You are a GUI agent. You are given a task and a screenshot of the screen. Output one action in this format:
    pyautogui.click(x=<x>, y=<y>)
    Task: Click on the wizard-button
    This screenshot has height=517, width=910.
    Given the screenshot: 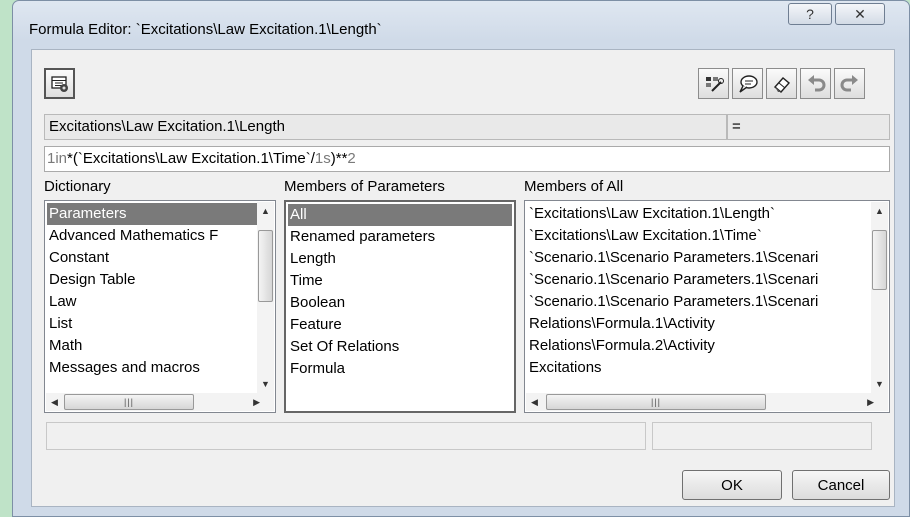 What is the action you would take?
    pyautogui.click(x=713, y=83)
    